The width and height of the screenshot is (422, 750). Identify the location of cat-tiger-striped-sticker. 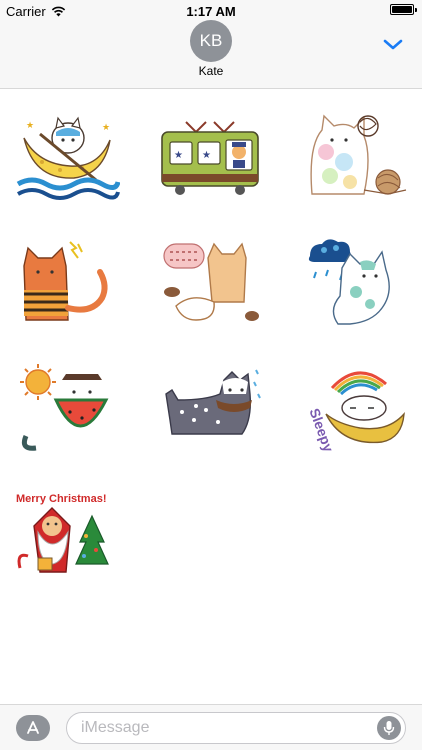
(66, 283).